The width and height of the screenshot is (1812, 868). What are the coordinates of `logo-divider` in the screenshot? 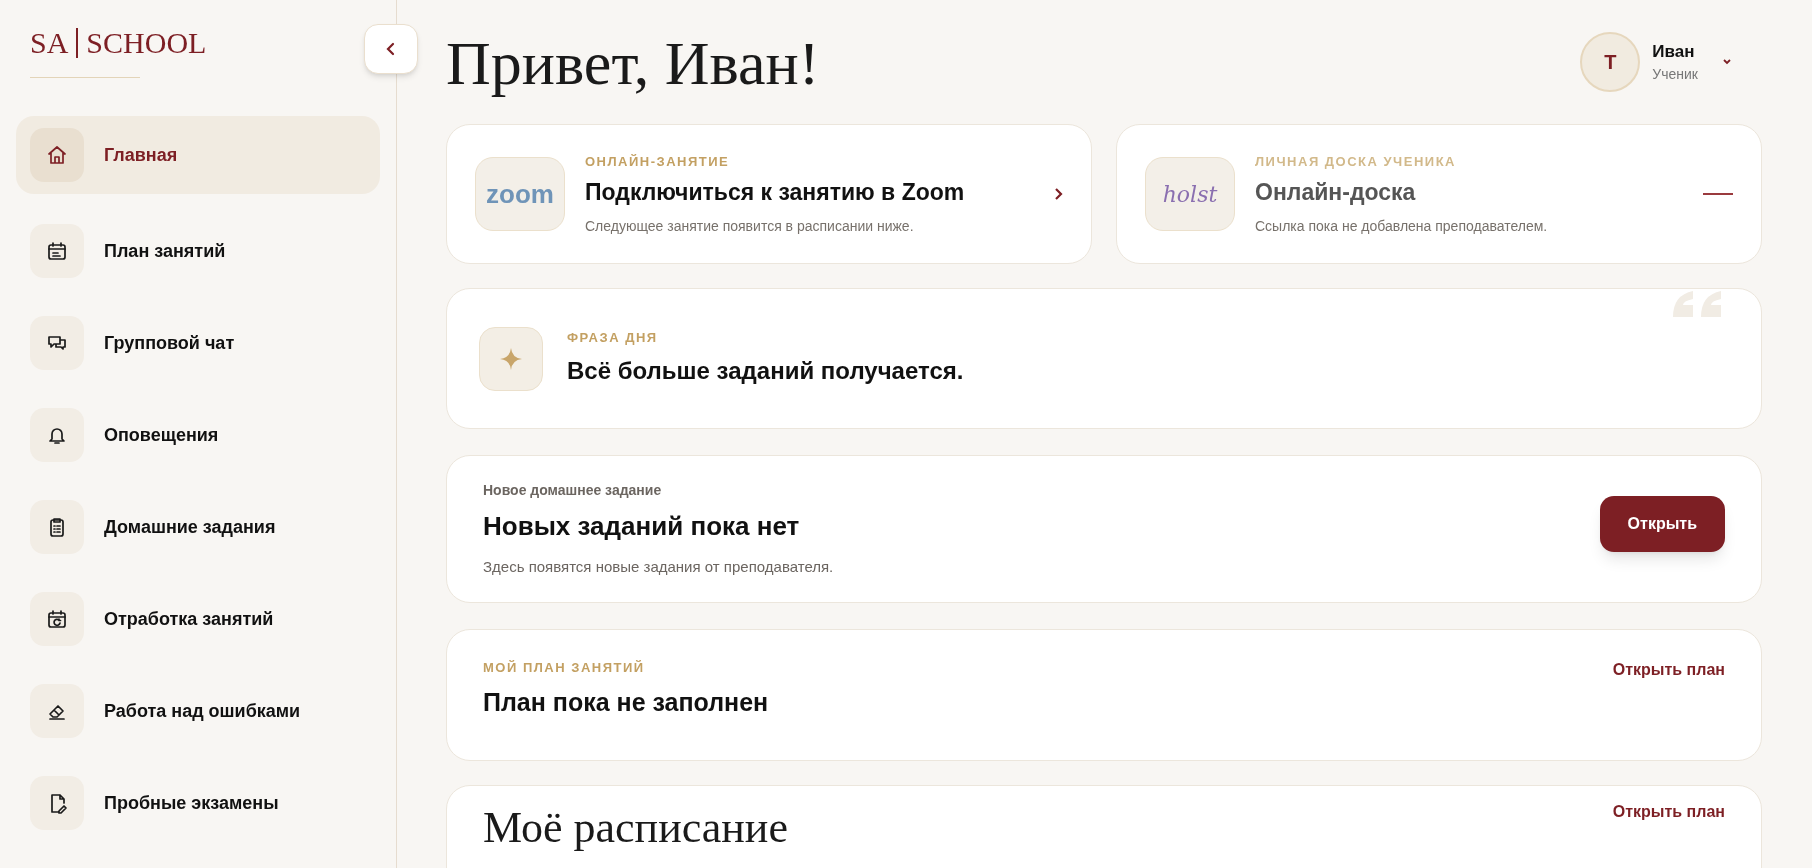 It's located at (77, 42).